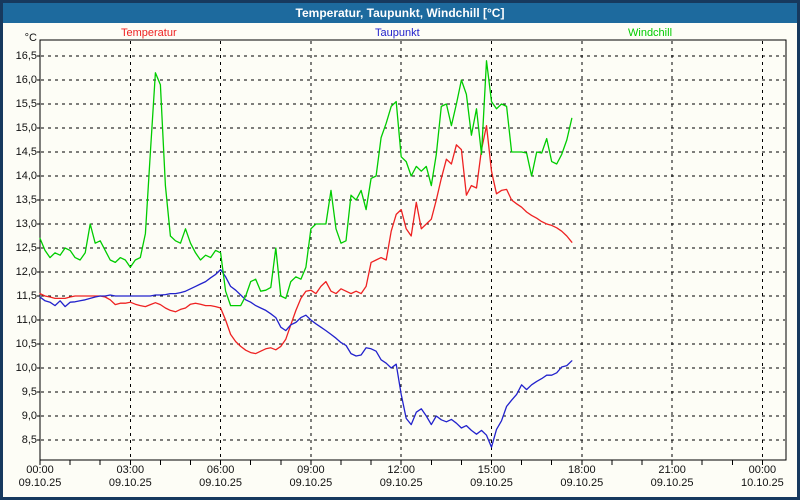 The width and height of the screenshot is (800, 500). I want to click on y-tick-label: 16,5, so click(26, 56).